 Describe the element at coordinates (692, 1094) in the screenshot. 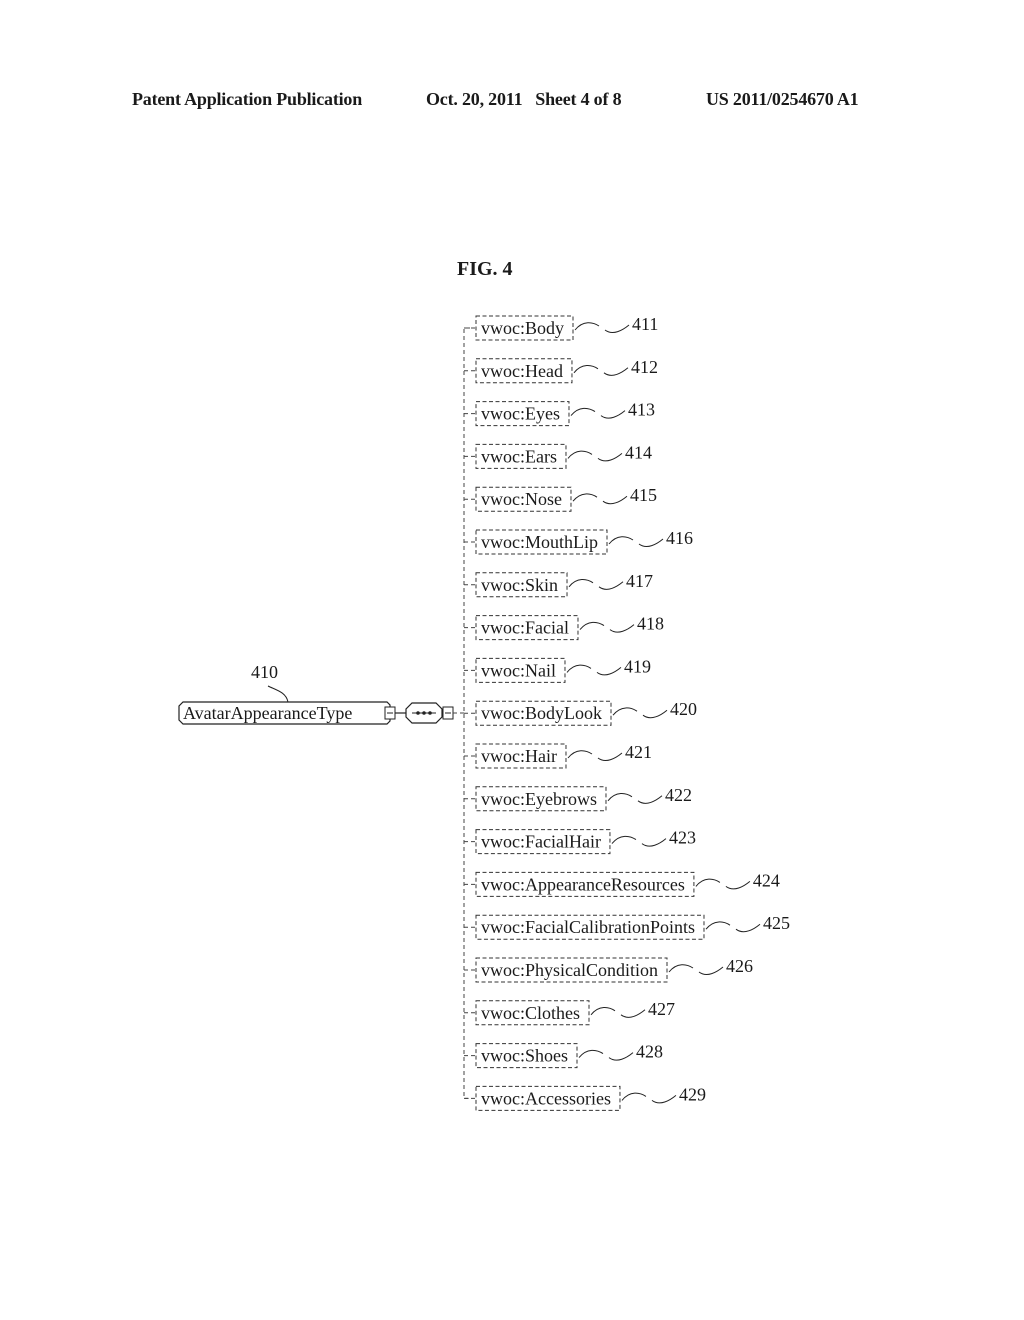

I see `child-ref-number: 429` at that location.